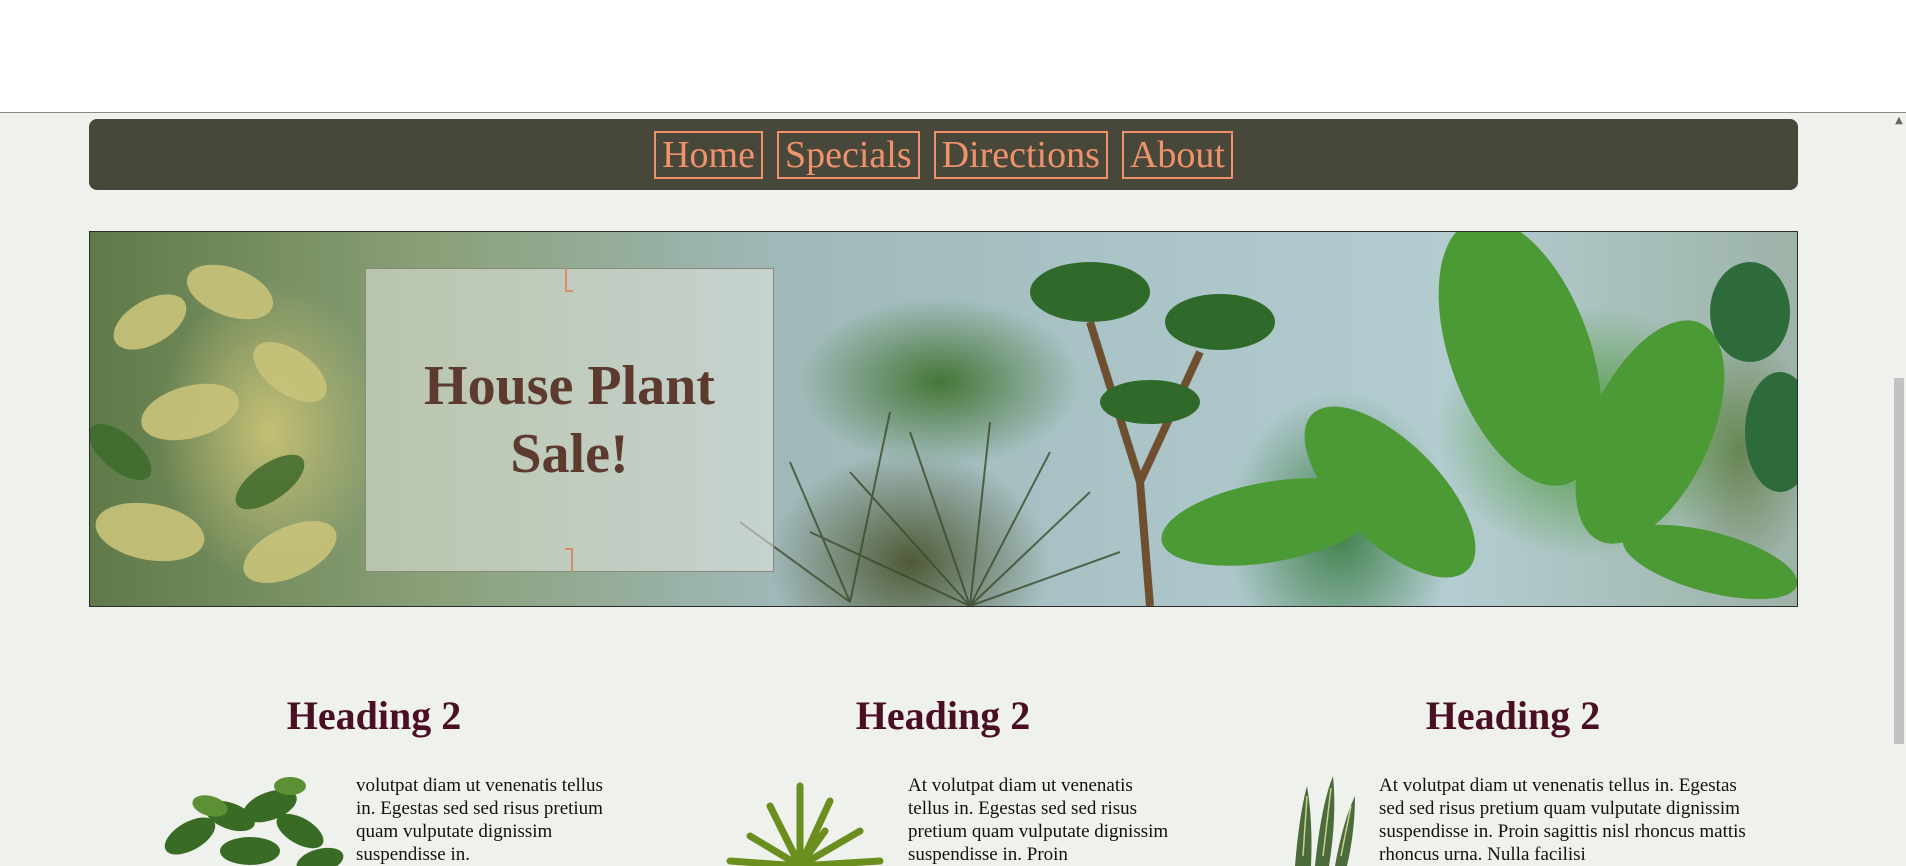 Image resolution: width=1906 pixels, height=866 pixels. What do you see at coordinates (1020, 154) in the screenshot?
I see `nav-directions-link: Directions` at bounding box center [1020, 154].